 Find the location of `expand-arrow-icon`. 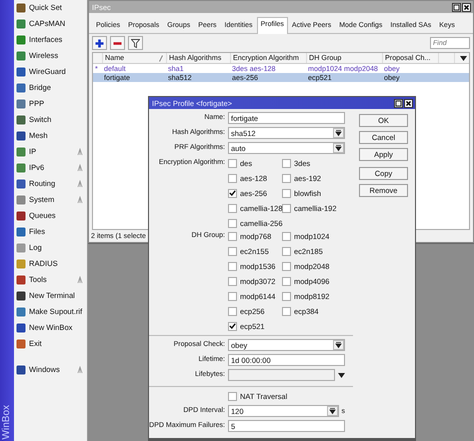

expand-arrow-icon is located at coordinates (341, 375).